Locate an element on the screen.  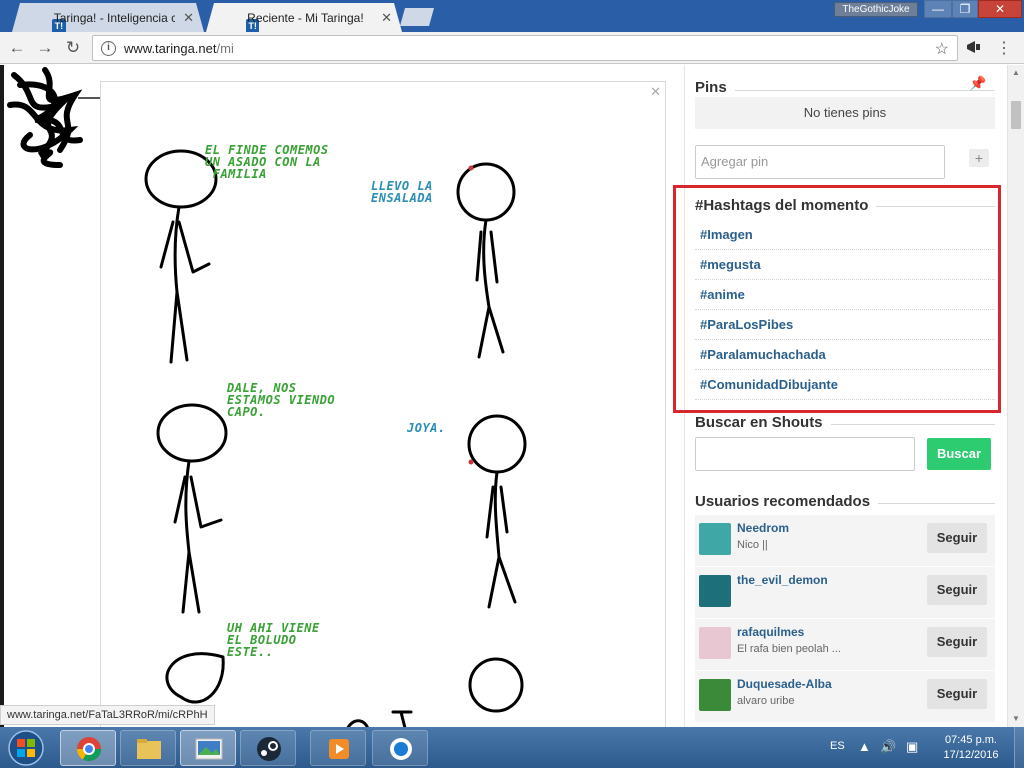
menu-icon: ⋮ is located at coordinates (1004, 48).